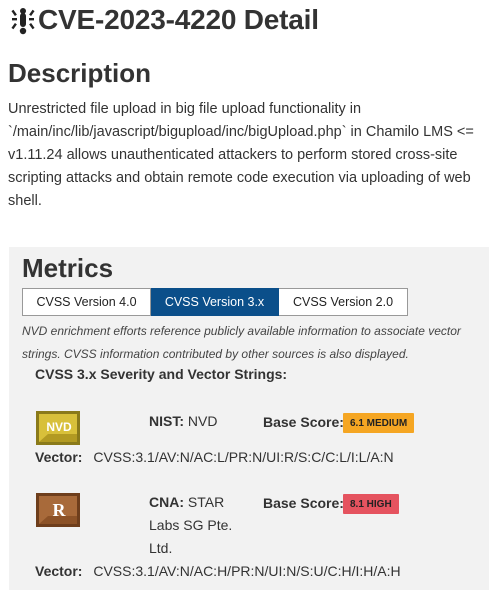 This screenshot has height=590, width=489. What do you see at coordinates (80, 73) in the screenshot?
I see `description-heading: Description` at bounding box center [80, 73].